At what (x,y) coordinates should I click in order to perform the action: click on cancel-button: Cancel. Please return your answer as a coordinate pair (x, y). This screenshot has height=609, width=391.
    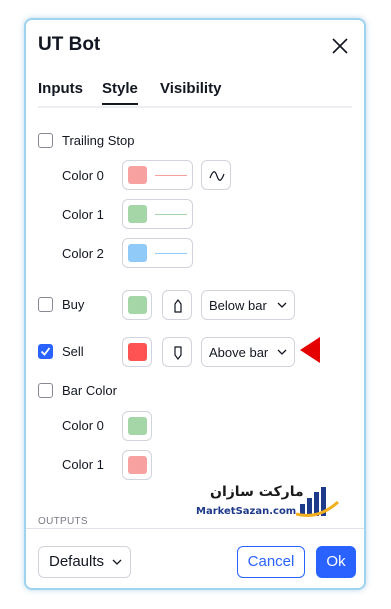
    Looking at the image, I should click on (271, 562).